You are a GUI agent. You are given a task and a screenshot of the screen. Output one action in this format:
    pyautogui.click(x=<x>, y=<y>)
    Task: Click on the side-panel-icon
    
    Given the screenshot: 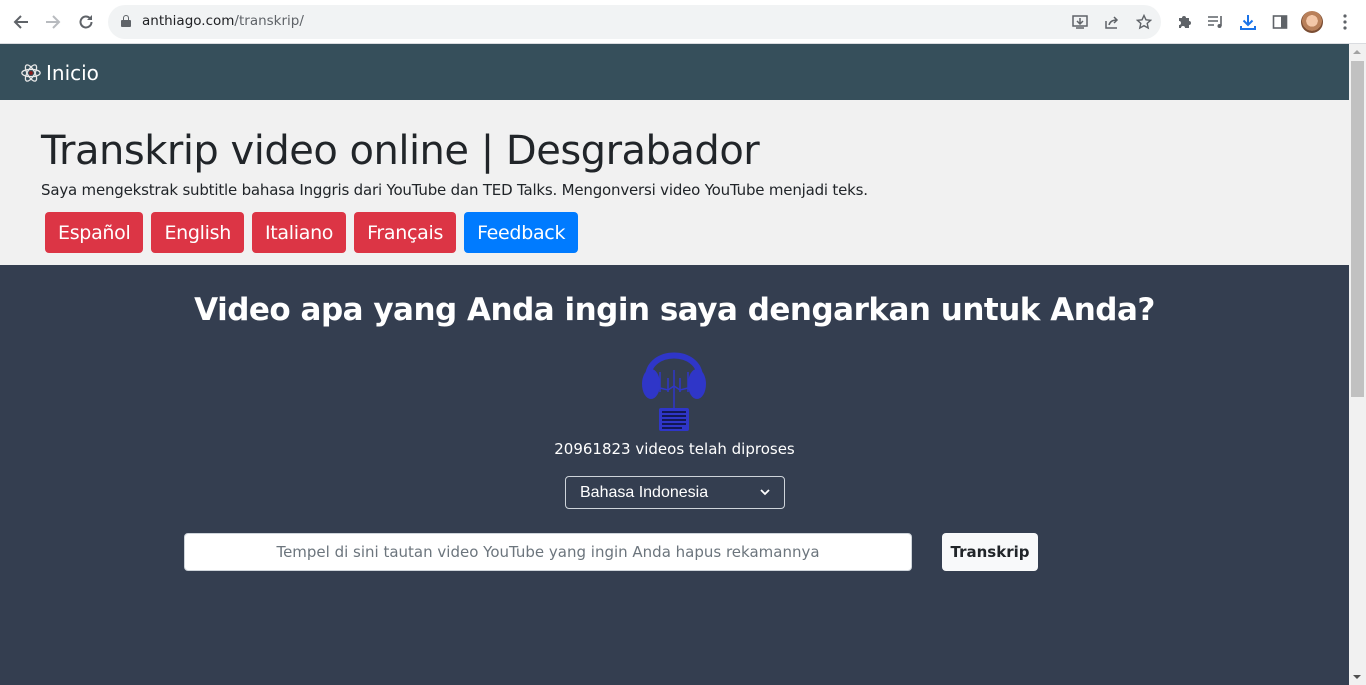 What is the action you would take?
    pyautogui.click(x=1280, y=22)
    